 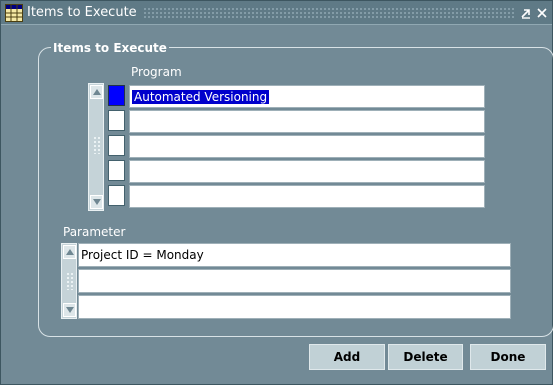 I want to click on parameter-field-1: Project ID = Monday, so click(x=294, y=255).